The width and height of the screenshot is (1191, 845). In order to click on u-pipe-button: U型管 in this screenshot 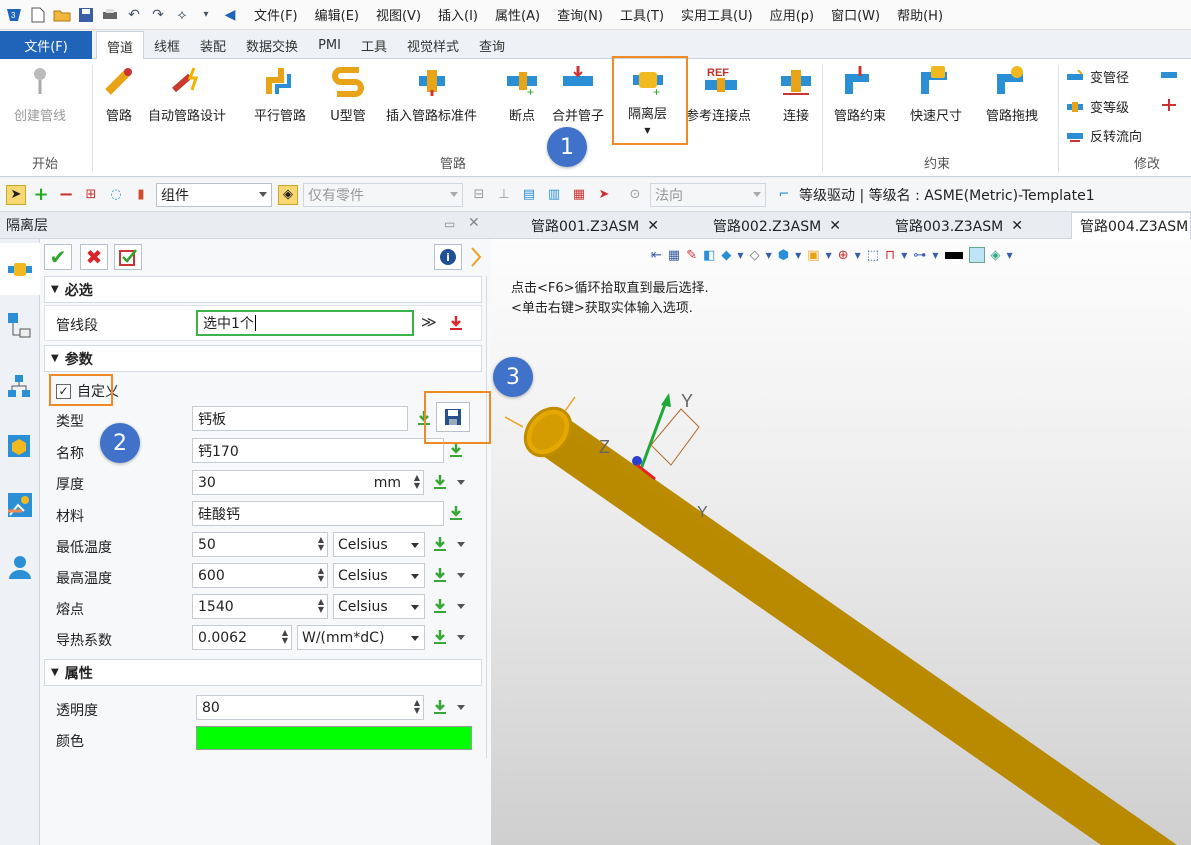, I will do `click(348, 98)`.